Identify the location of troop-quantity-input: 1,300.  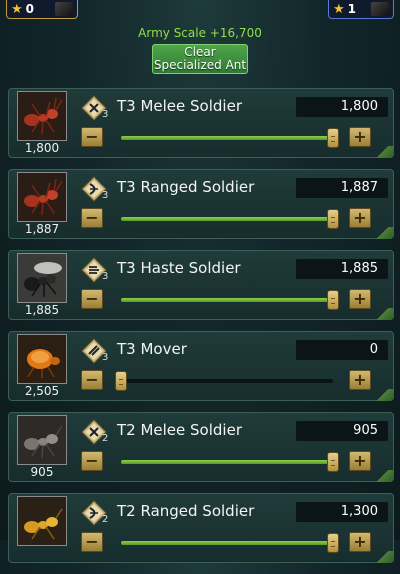
(342, 512).